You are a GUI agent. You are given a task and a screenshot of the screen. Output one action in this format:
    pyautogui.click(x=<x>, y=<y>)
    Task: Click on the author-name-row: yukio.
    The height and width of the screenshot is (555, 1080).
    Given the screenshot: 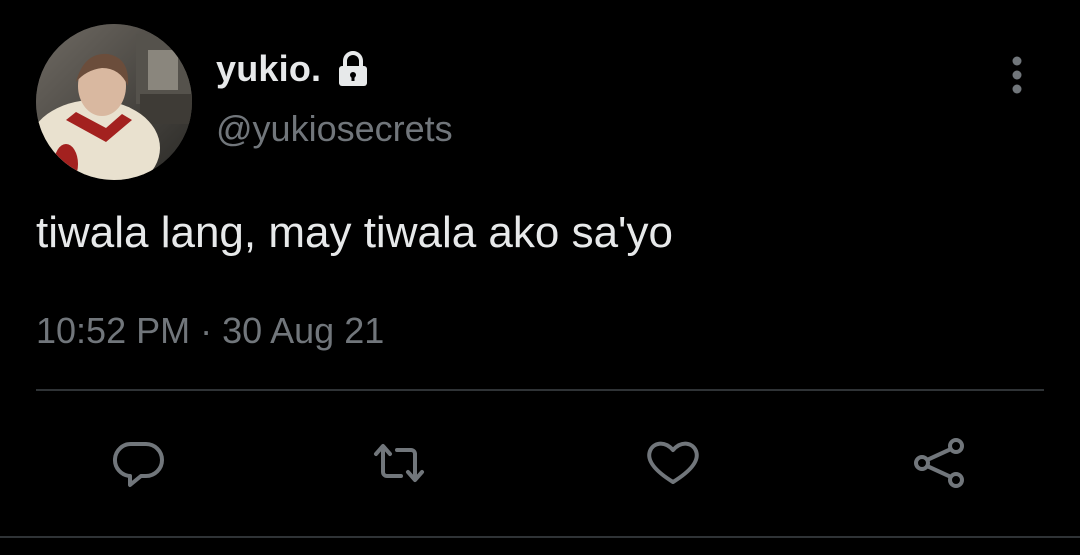 What is the action you would take?
    pyautogui.click(x=294, y=69)
    